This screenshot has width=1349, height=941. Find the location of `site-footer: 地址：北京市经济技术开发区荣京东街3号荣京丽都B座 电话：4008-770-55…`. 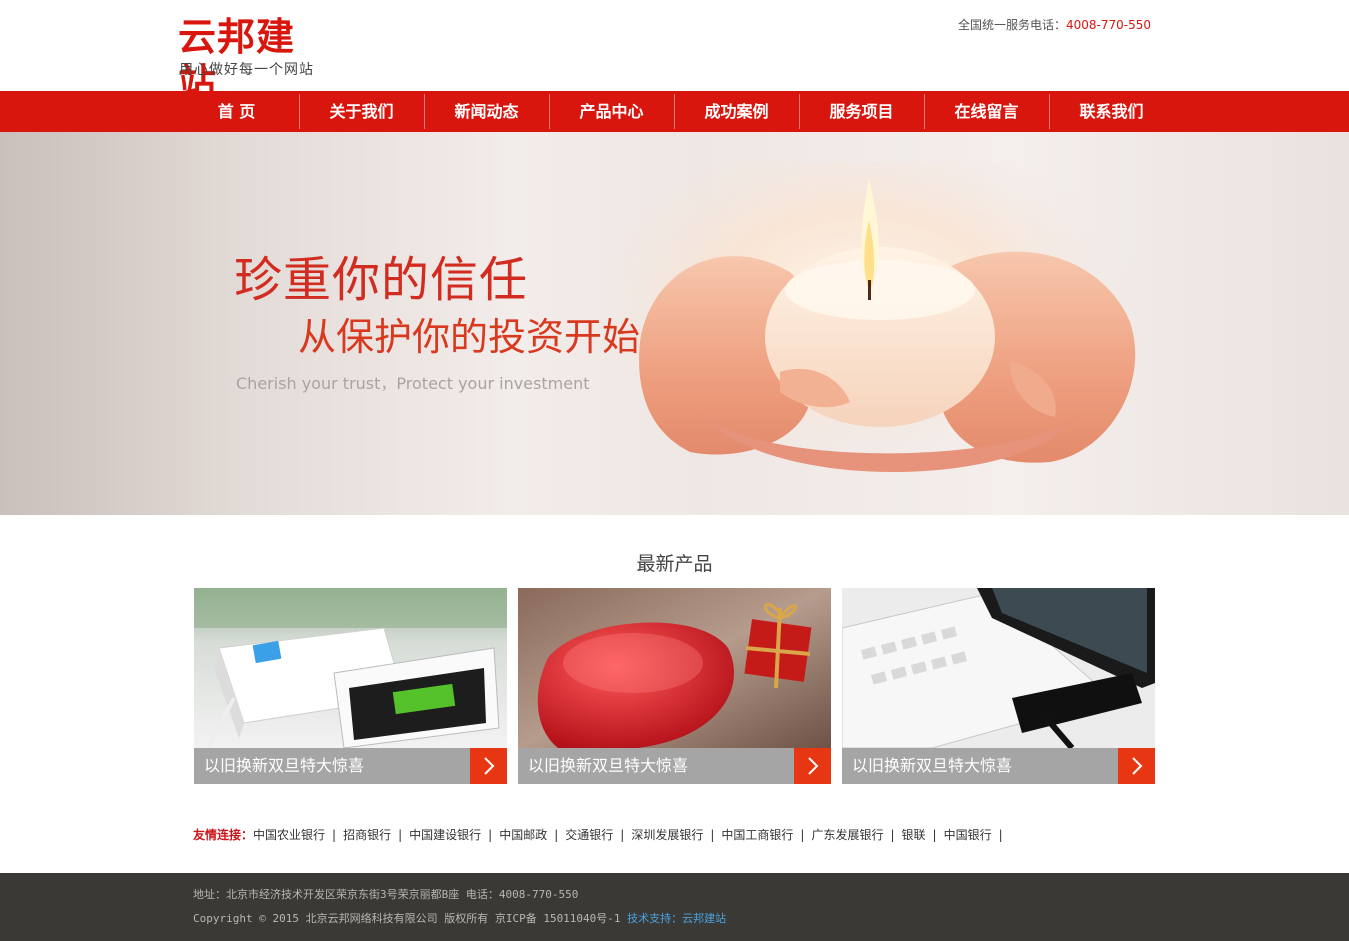

site-footer: 地址：北京市经济技术开发区荣京东街3号荣京丽都B座 电话：4008-770-55… is located at coordinates (674, 907).